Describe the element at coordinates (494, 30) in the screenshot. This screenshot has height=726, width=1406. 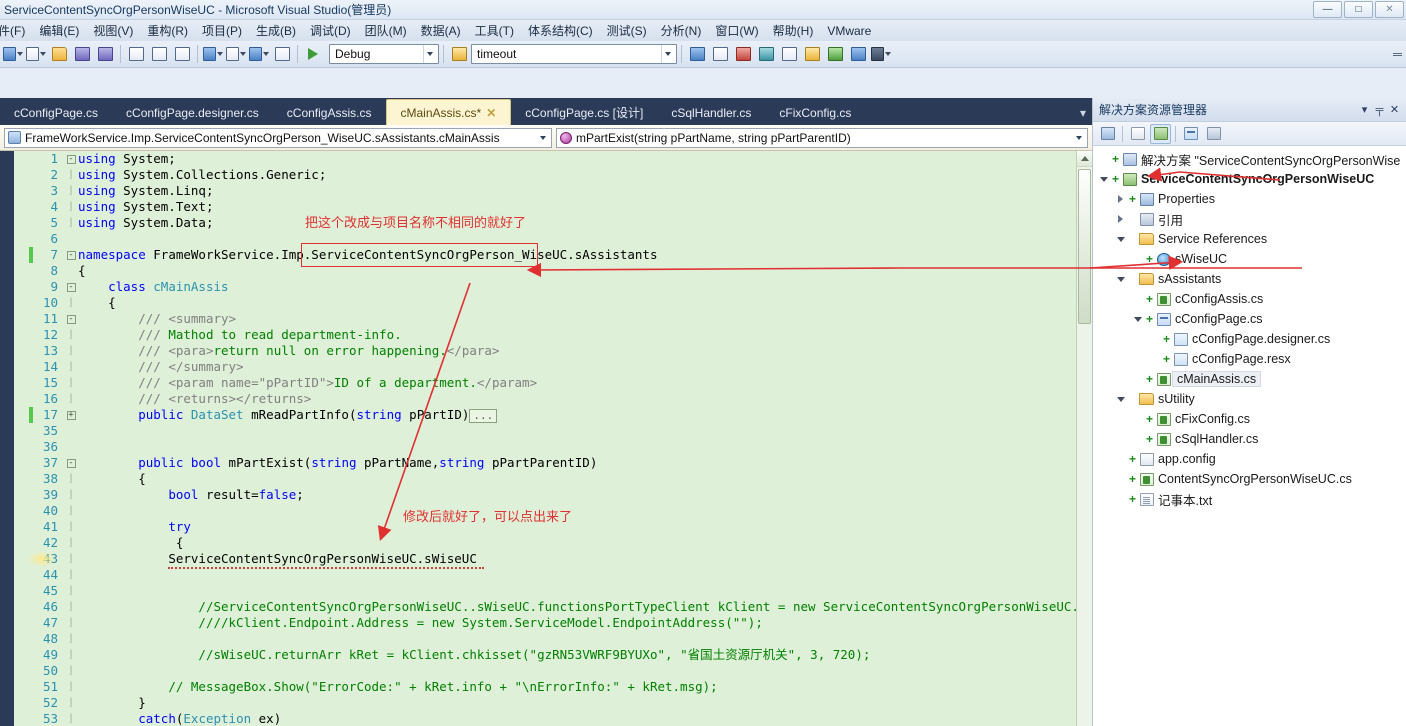
I see `menu-item: 工具(T)` at that location.